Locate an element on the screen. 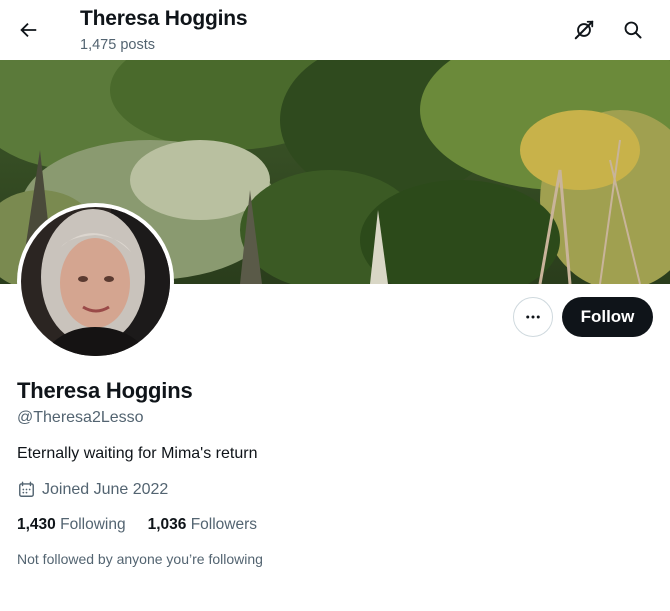 This screenshot has height=611, width=670. profile-bio: Eternally waiting for Mima's return is located at coordinates (137, 453).